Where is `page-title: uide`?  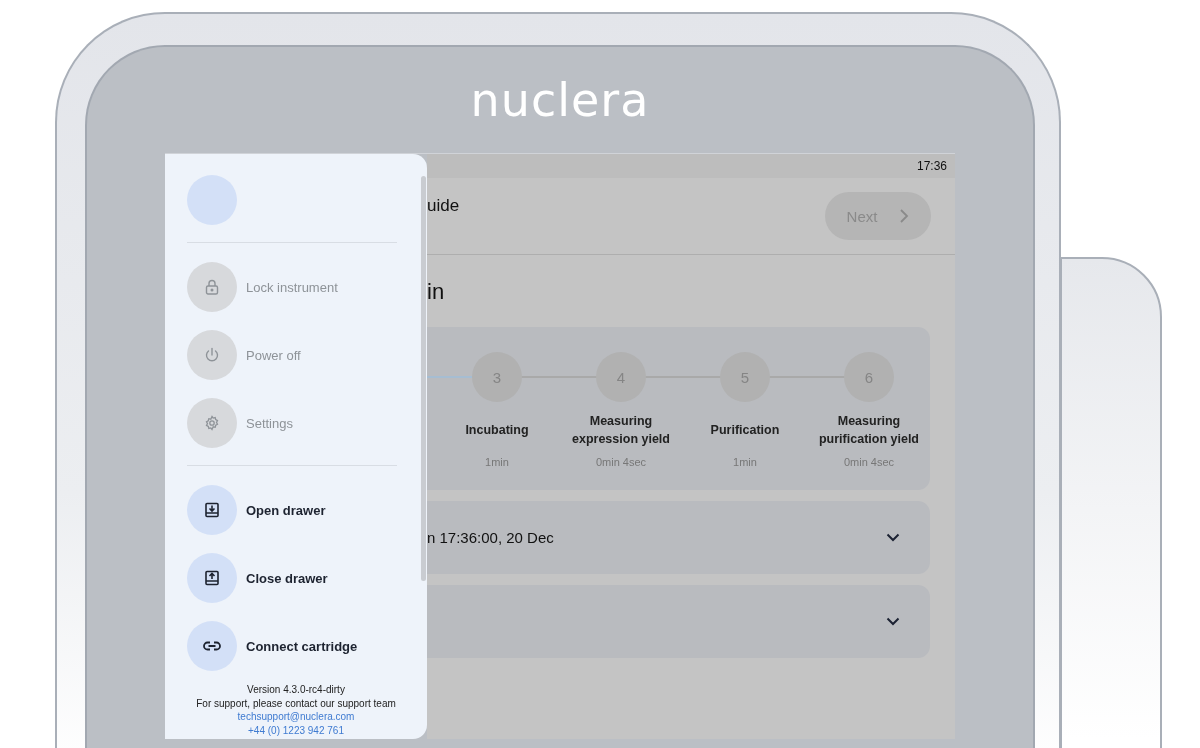
page-title: uide is located at coordinates (443, 206).